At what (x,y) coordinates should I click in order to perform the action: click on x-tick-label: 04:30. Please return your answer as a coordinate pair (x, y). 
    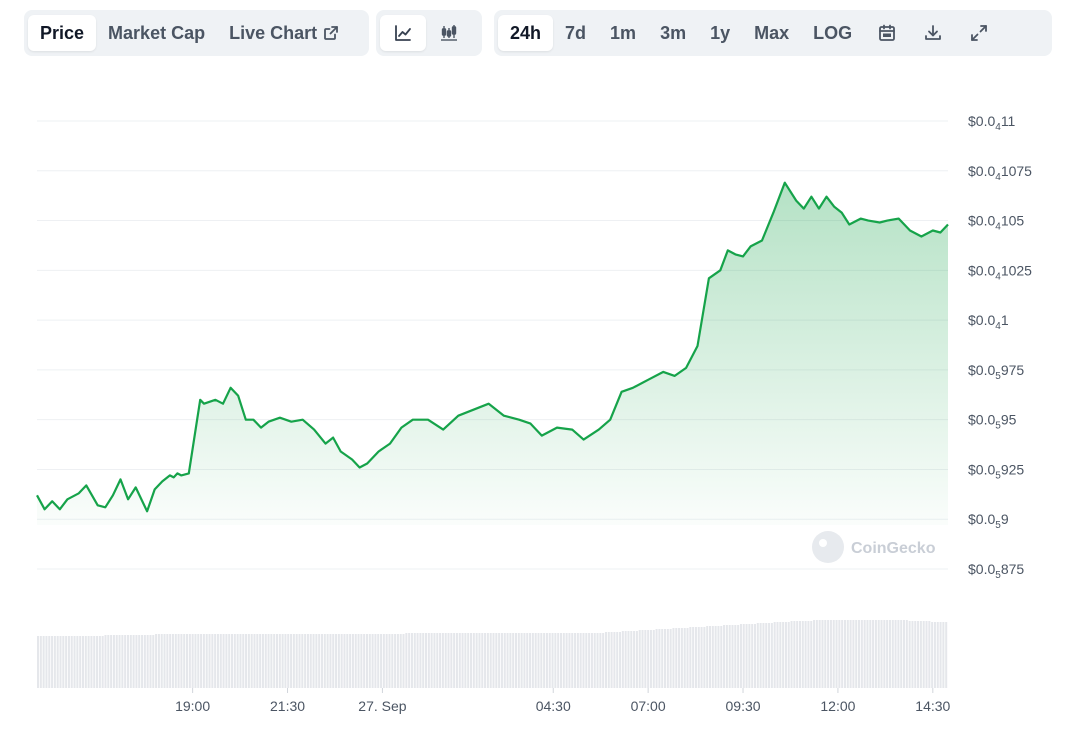
    Looking at the image, I should click on (553, 706).